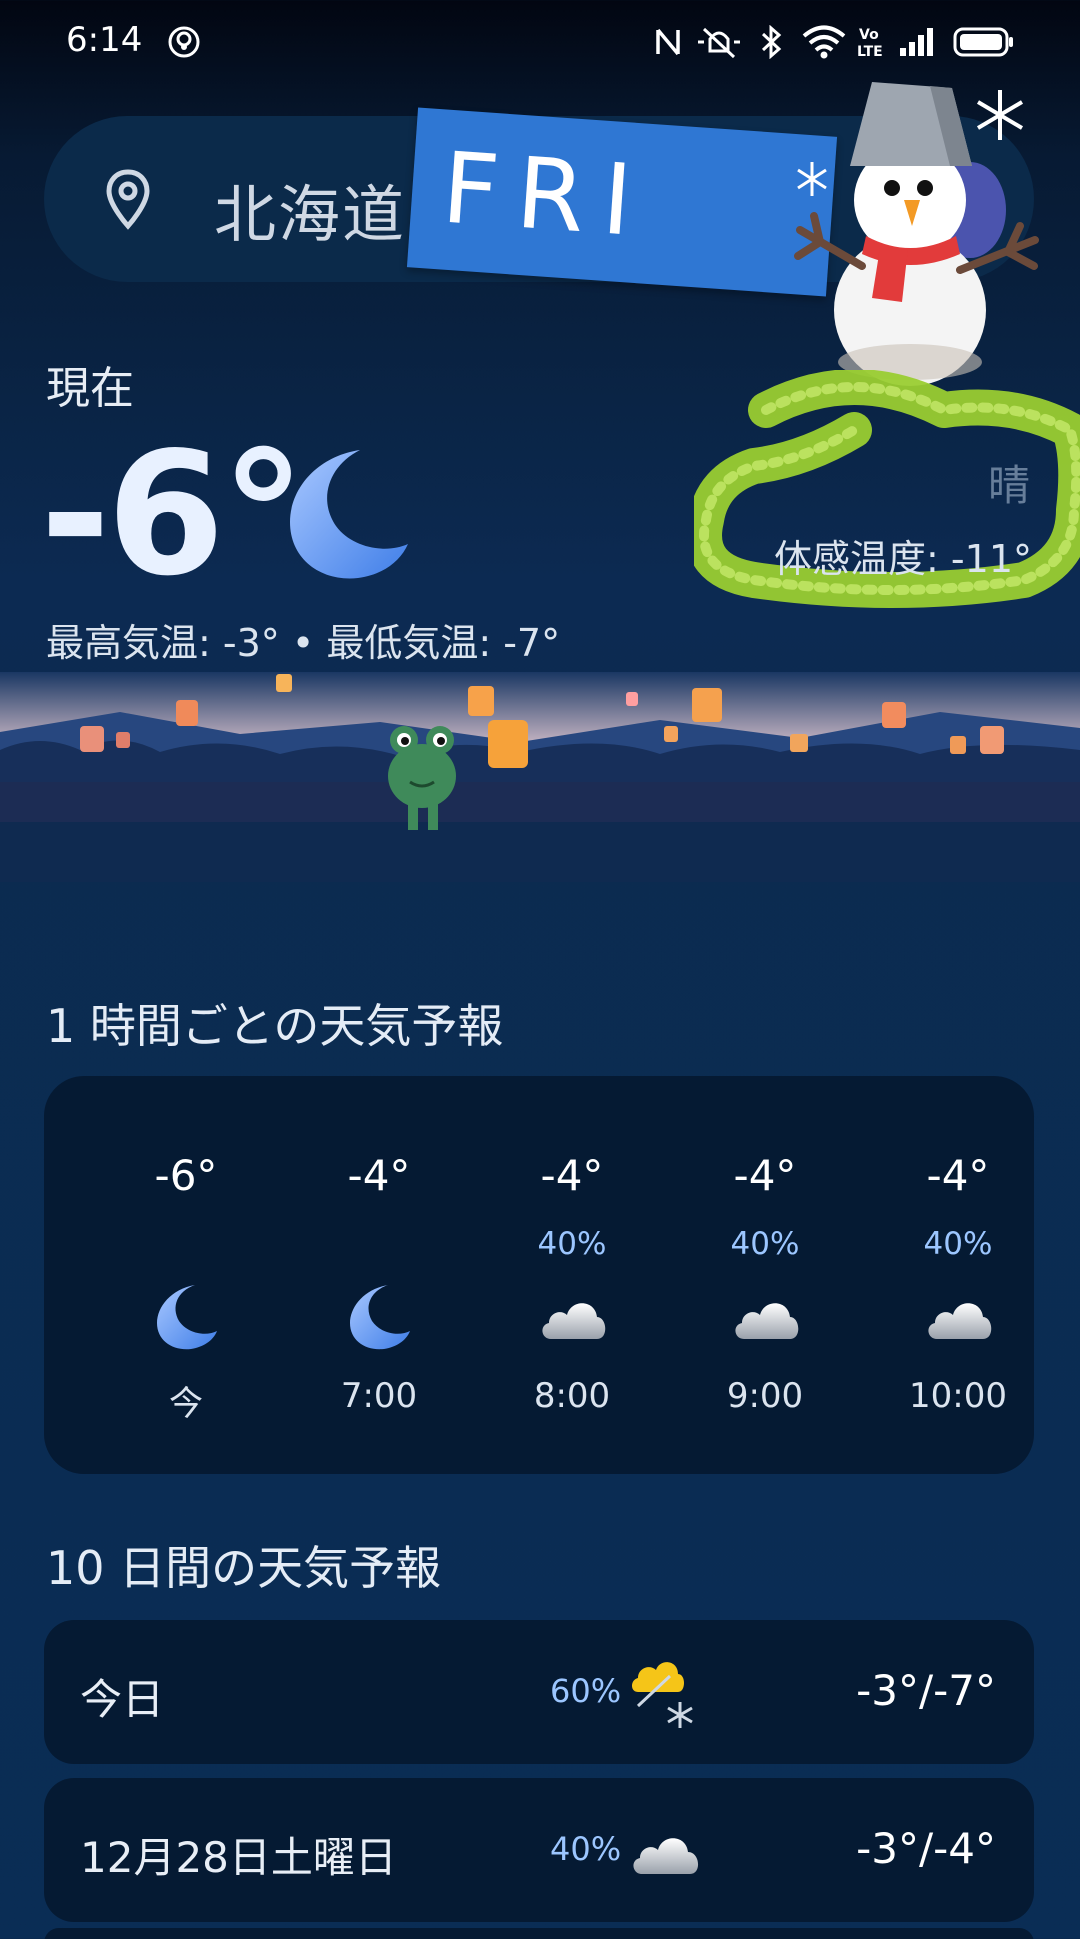  What do you see at coordinates (539, 1850) in the screenshot?
I see `daily-forecast-row: 12月28日土曜日 40% -3°/-4°` at bounding box center [539, 1850].